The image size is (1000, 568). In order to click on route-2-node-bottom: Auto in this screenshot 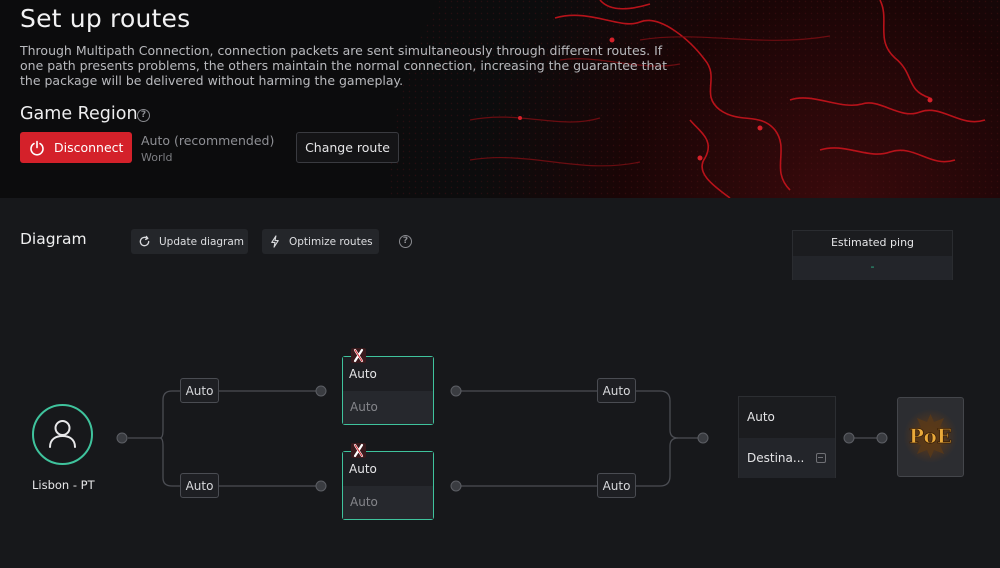, I will do `click(388, 502)`.